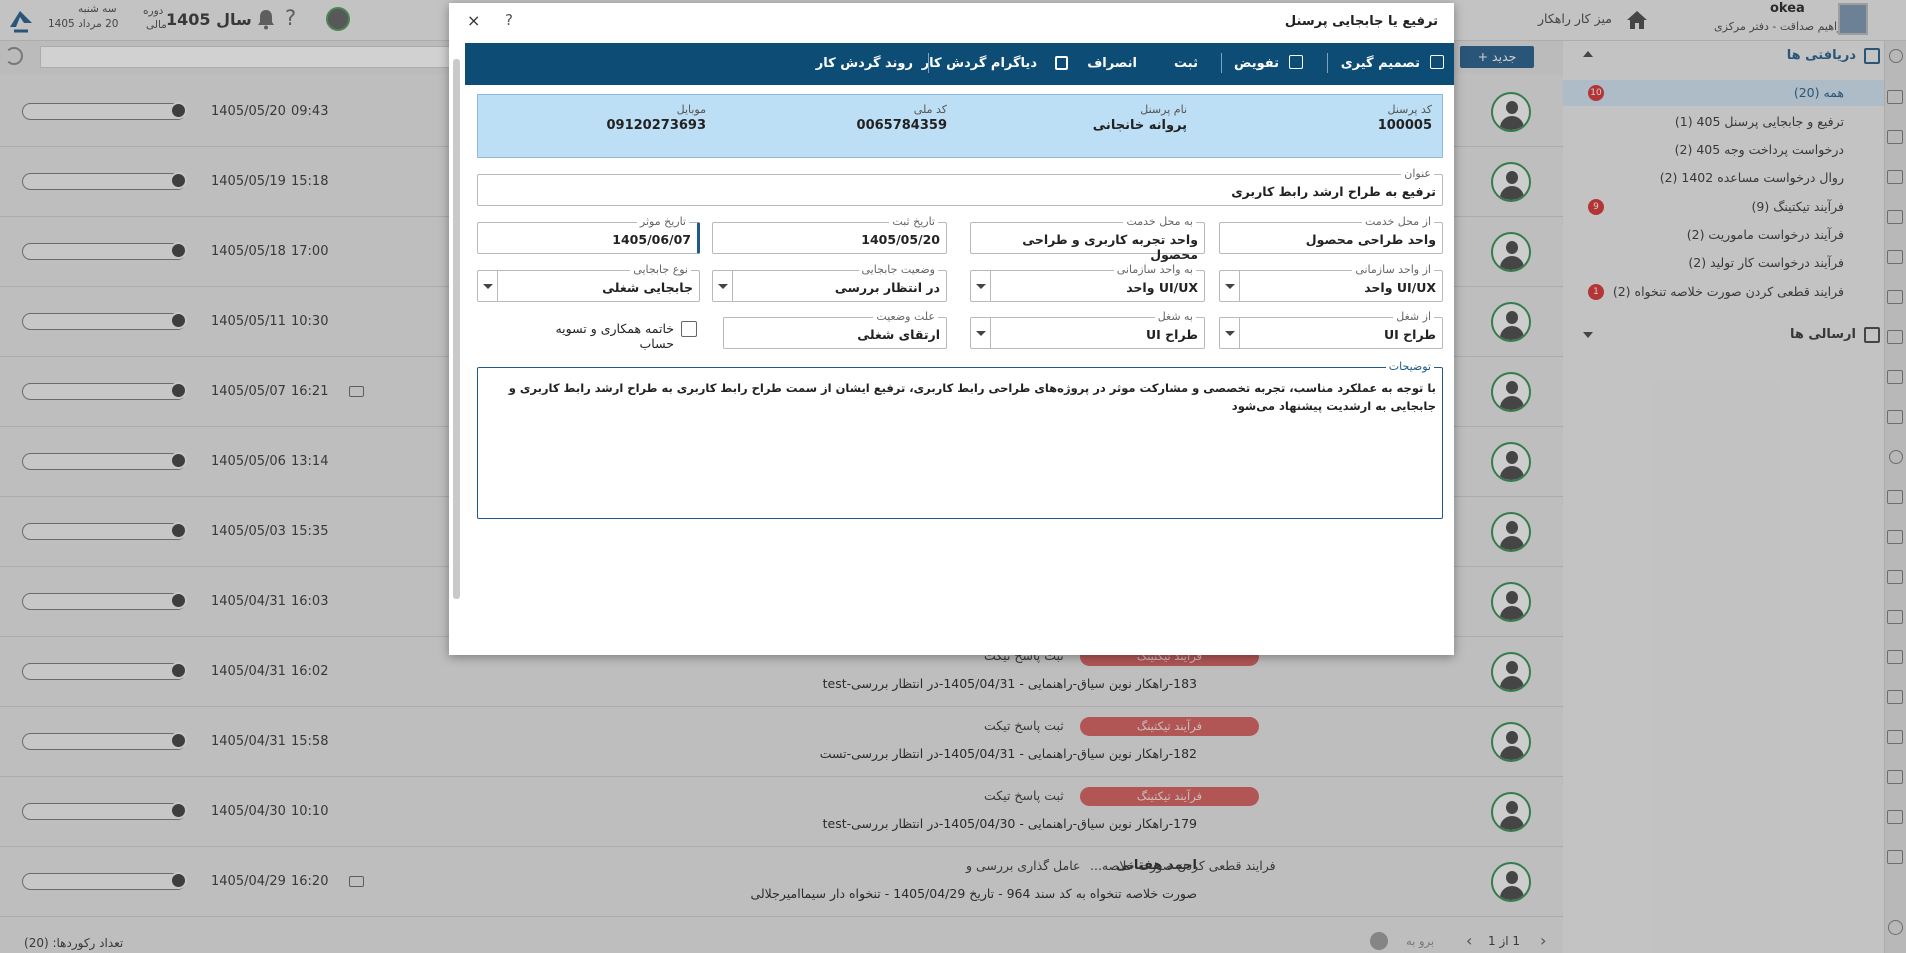  I want to click on to-unit-select: به واحد سازمانی UI/UX واحد, so click(1087, 282).